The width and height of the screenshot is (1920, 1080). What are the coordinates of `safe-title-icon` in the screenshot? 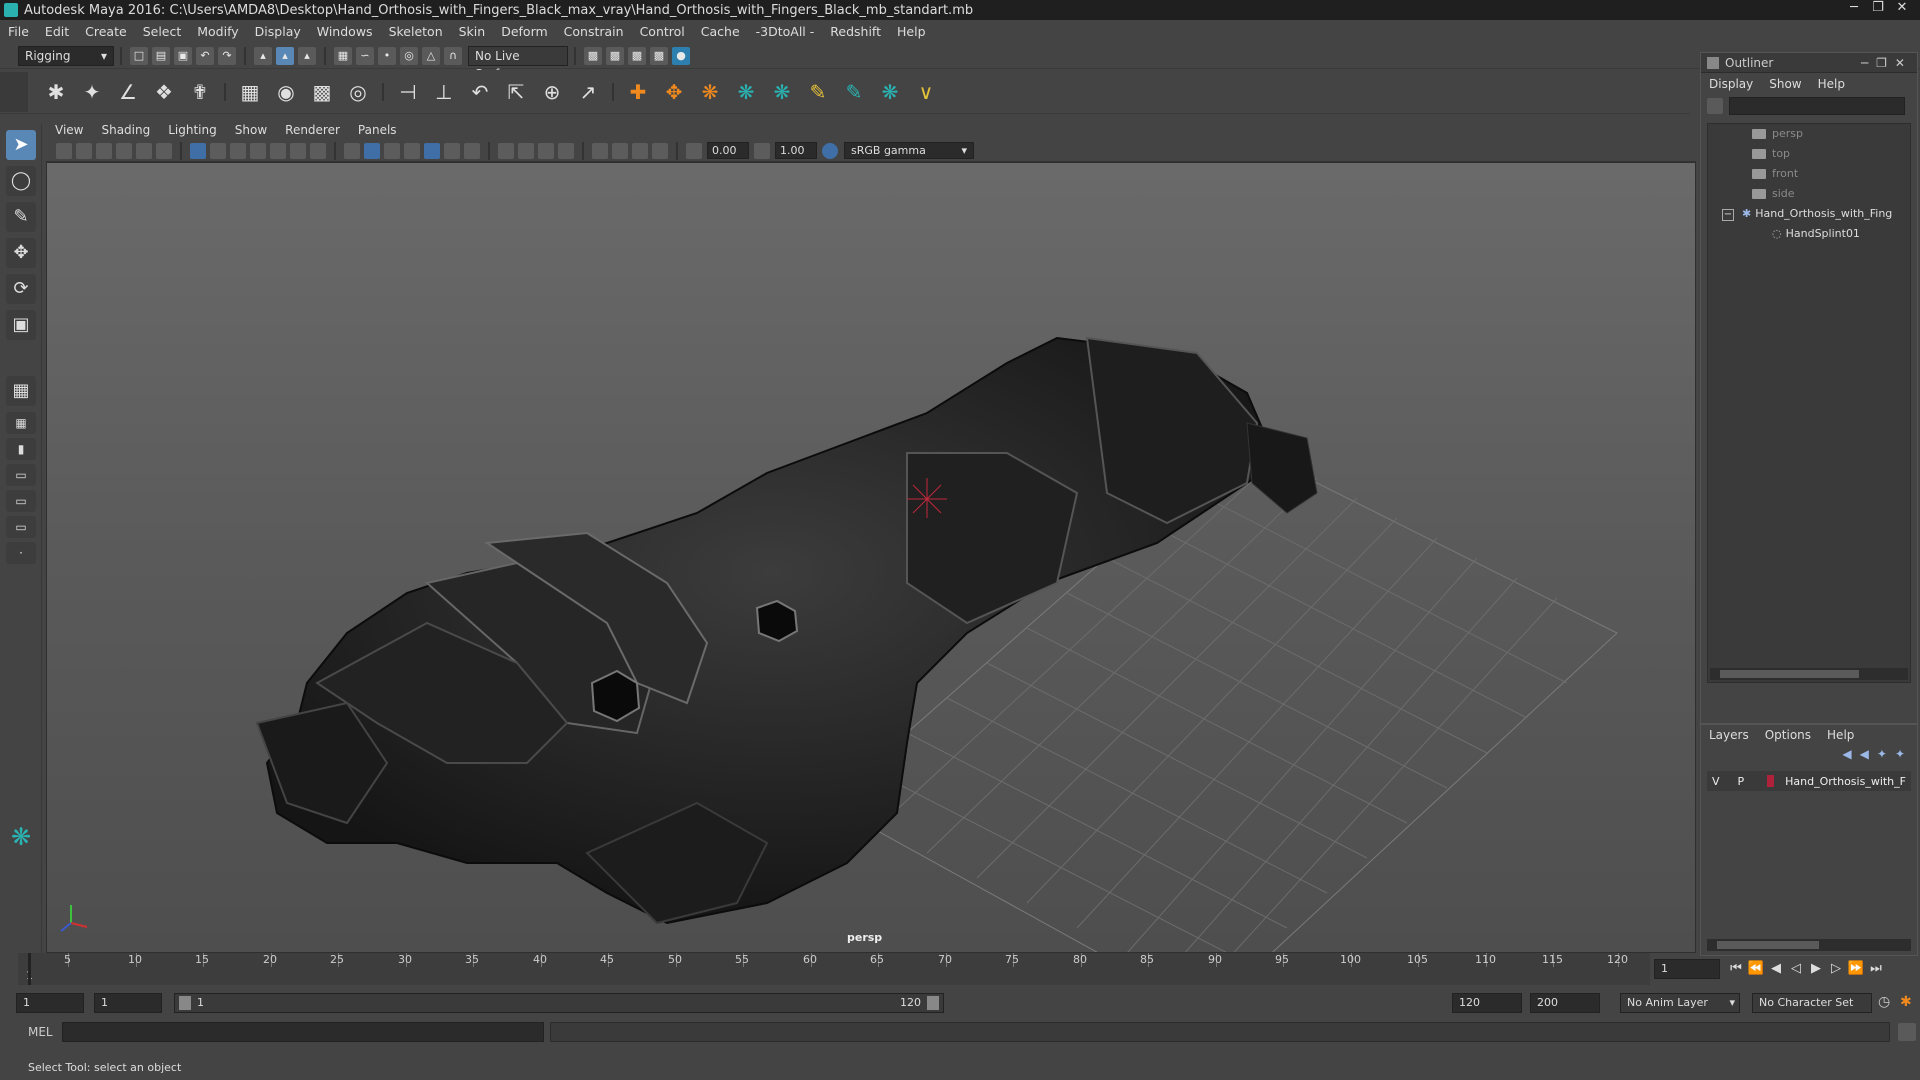 It's located at (318, 150).